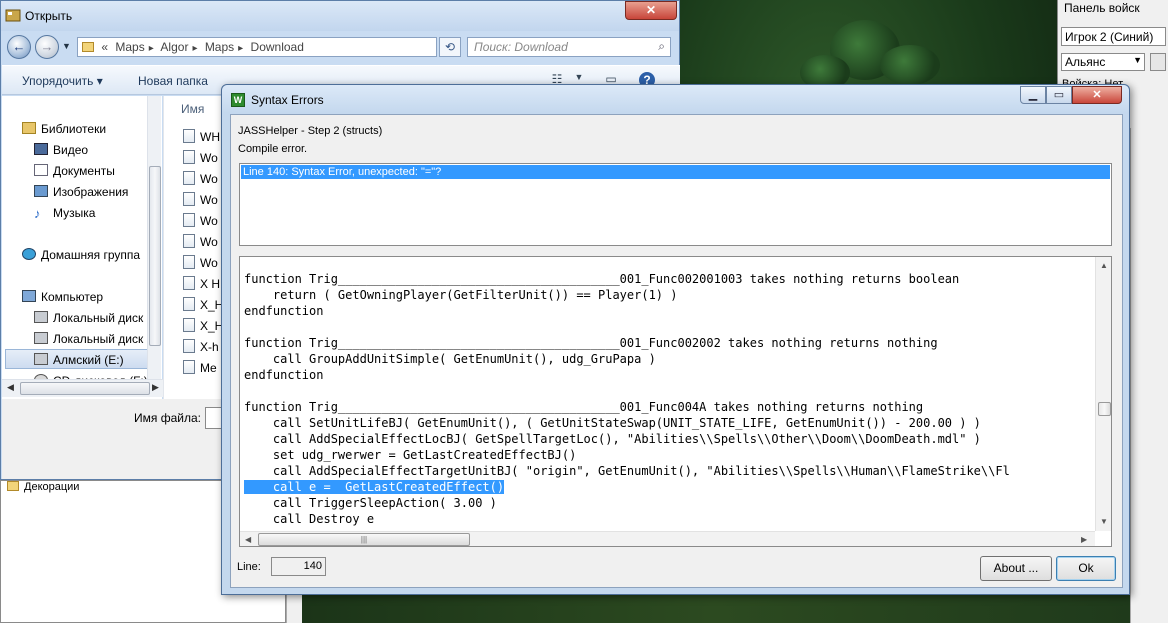  I want to click on computer-icon, so click(29, 296).